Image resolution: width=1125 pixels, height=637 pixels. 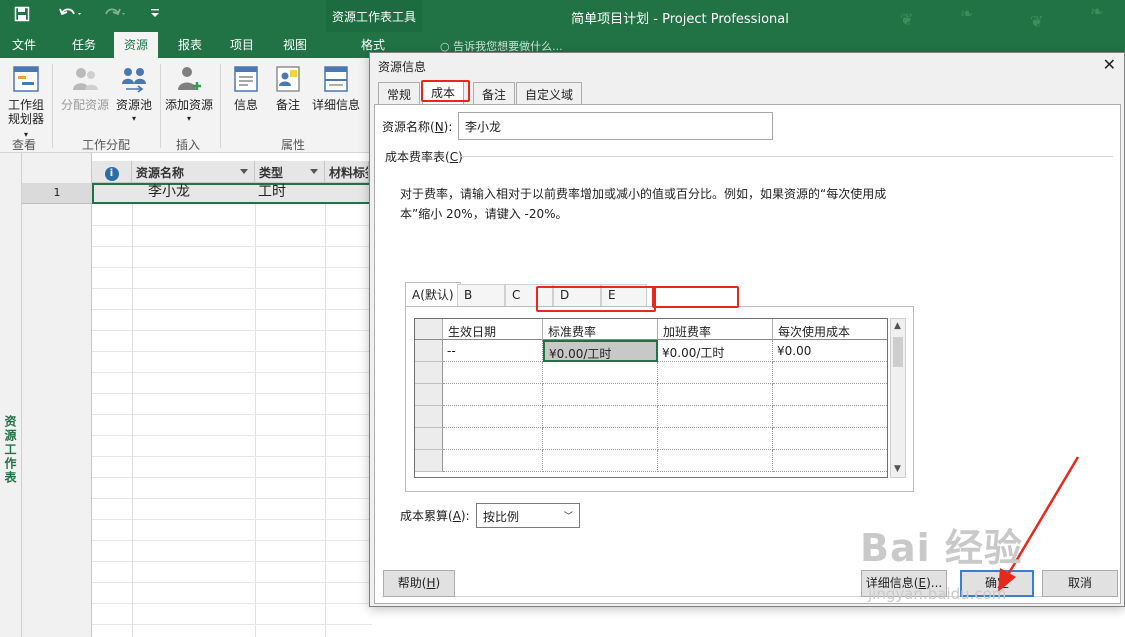 What do you see at coordinates (26, 103) in the screenshot?
I see `team-planner-button: 工作组 规划器 ▾` at bounding box center [26, 103].